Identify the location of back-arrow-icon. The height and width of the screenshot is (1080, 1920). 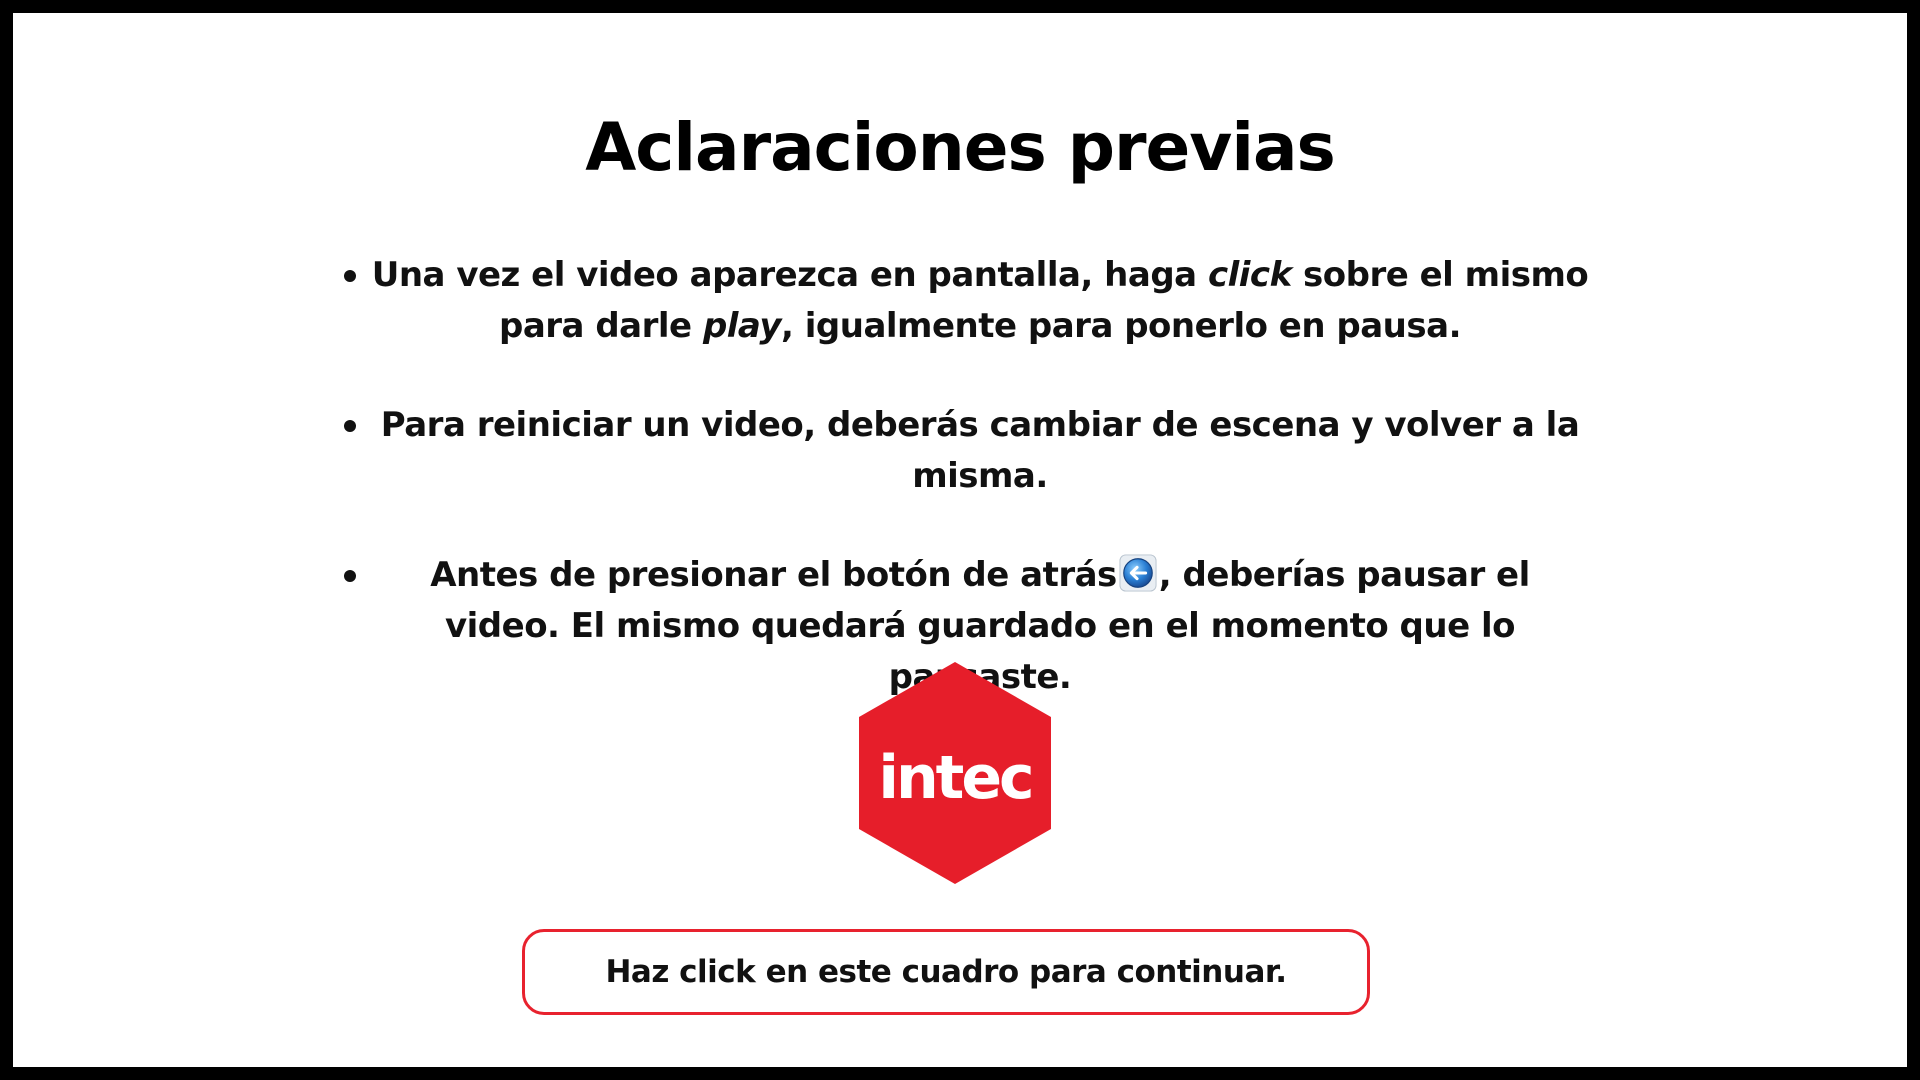
(1138, 573).